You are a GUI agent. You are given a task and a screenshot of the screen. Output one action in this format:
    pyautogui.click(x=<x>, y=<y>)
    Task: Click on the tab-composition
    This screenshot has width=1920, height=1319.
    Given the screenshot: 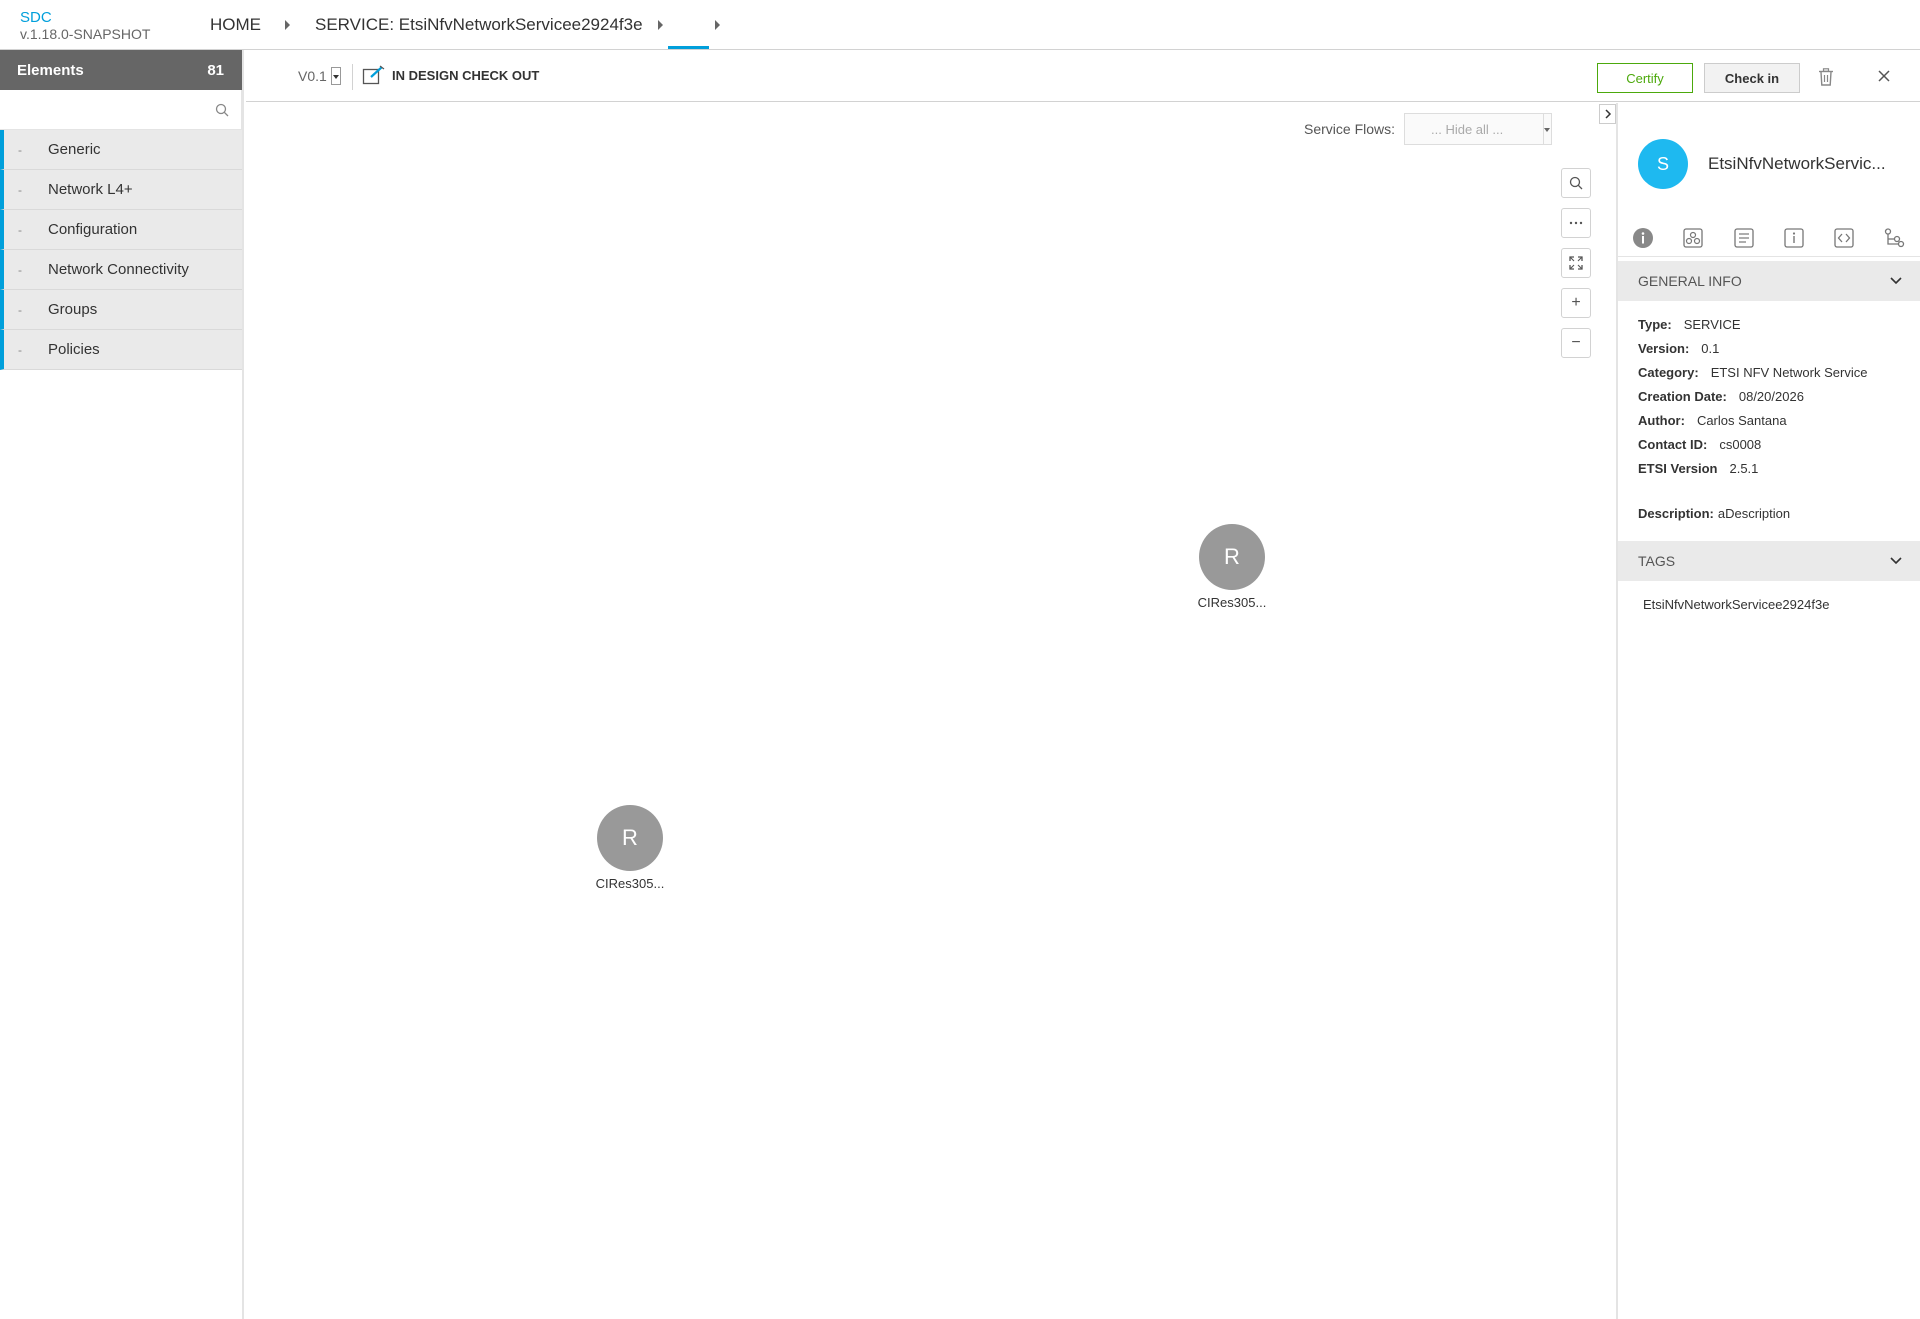 What is the action you would take?
    pyautogui.click(x=1895, y=237)
    